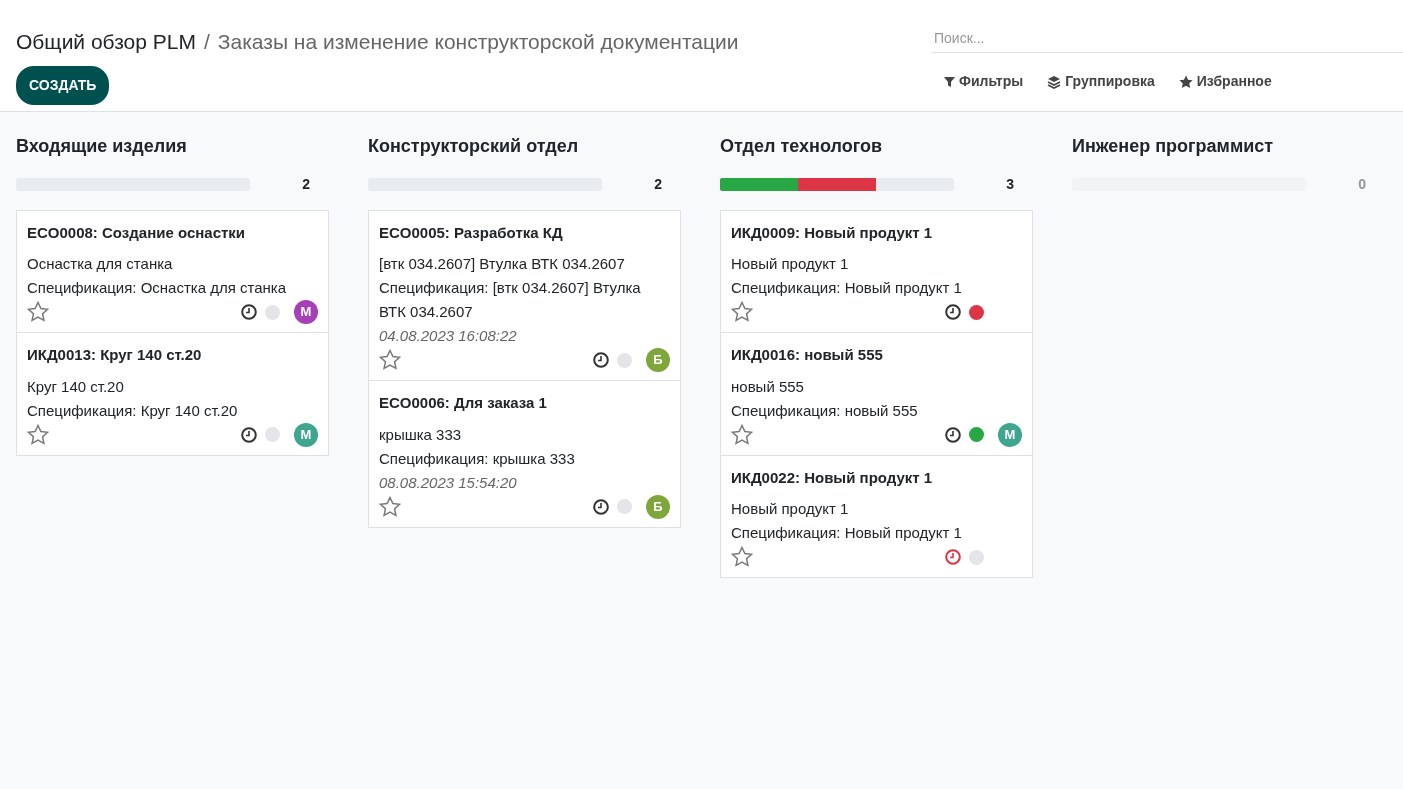  Describe the element at coordinates (832, 232) in the screenshot. I see `card-title: ИКД0009: Новый продукт 1` at that location.